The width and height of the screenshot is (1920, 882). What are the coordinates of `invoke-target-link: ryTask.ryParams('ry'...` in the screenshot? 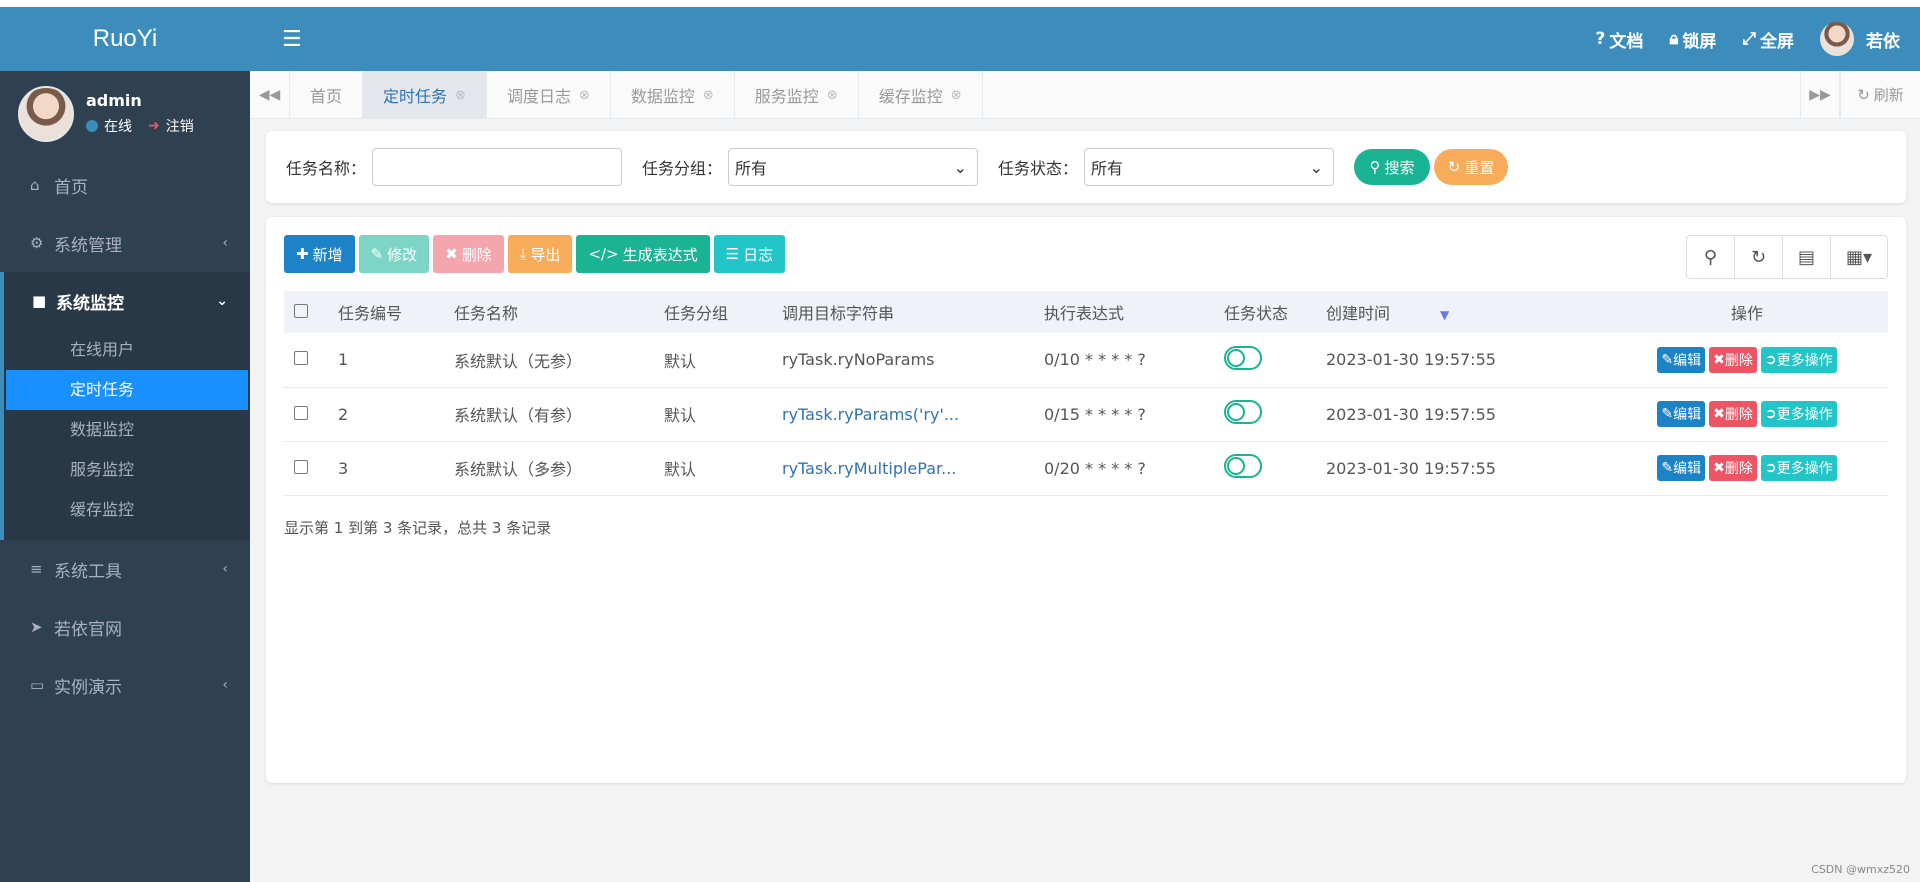 It's located at (903, 414).